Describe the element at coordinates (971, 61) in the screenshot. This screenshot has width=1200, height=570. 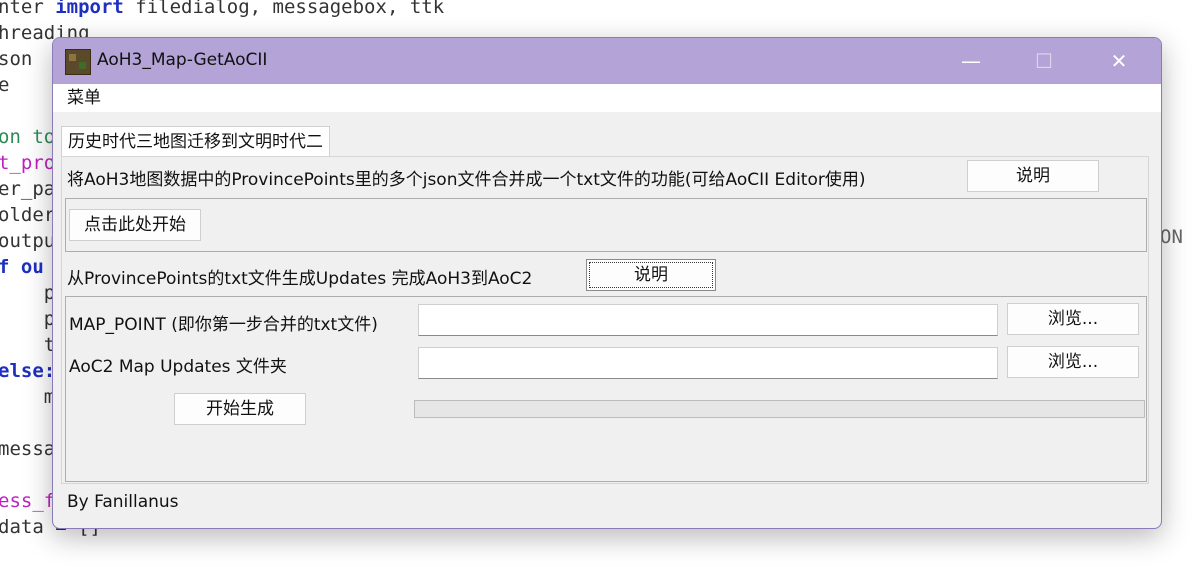
I see `minimize-button: —` at that location.